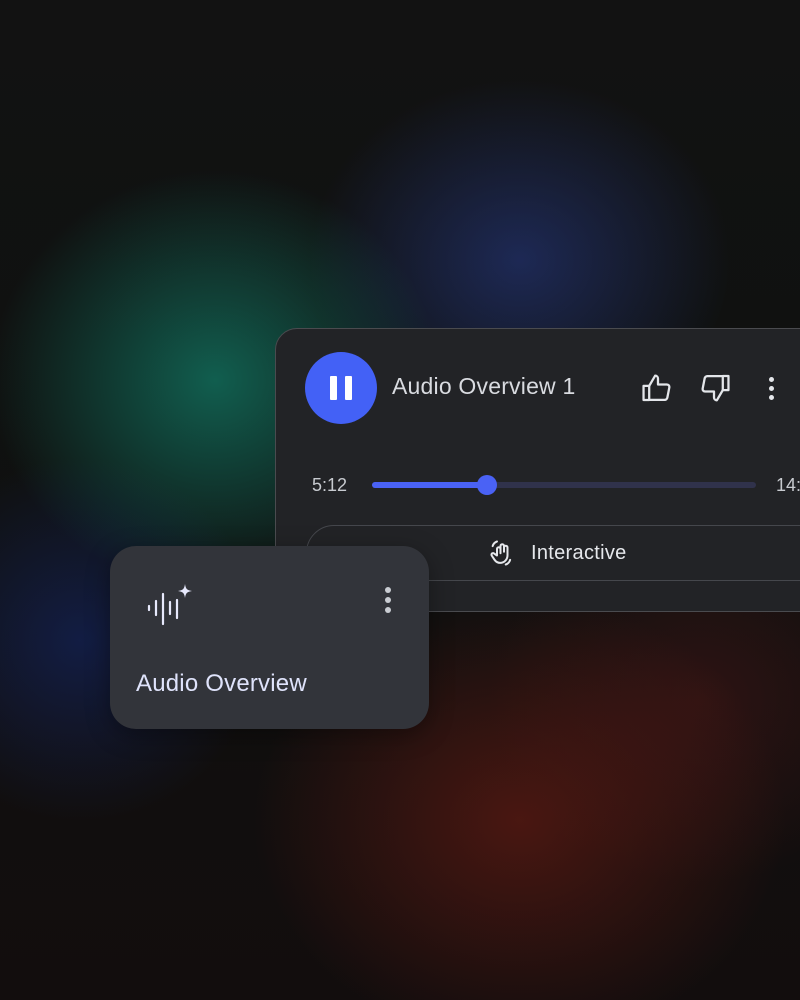 This screenshot has height=1000, width=800. I want to click on audio-sparkle-icon, so click(169, 605).